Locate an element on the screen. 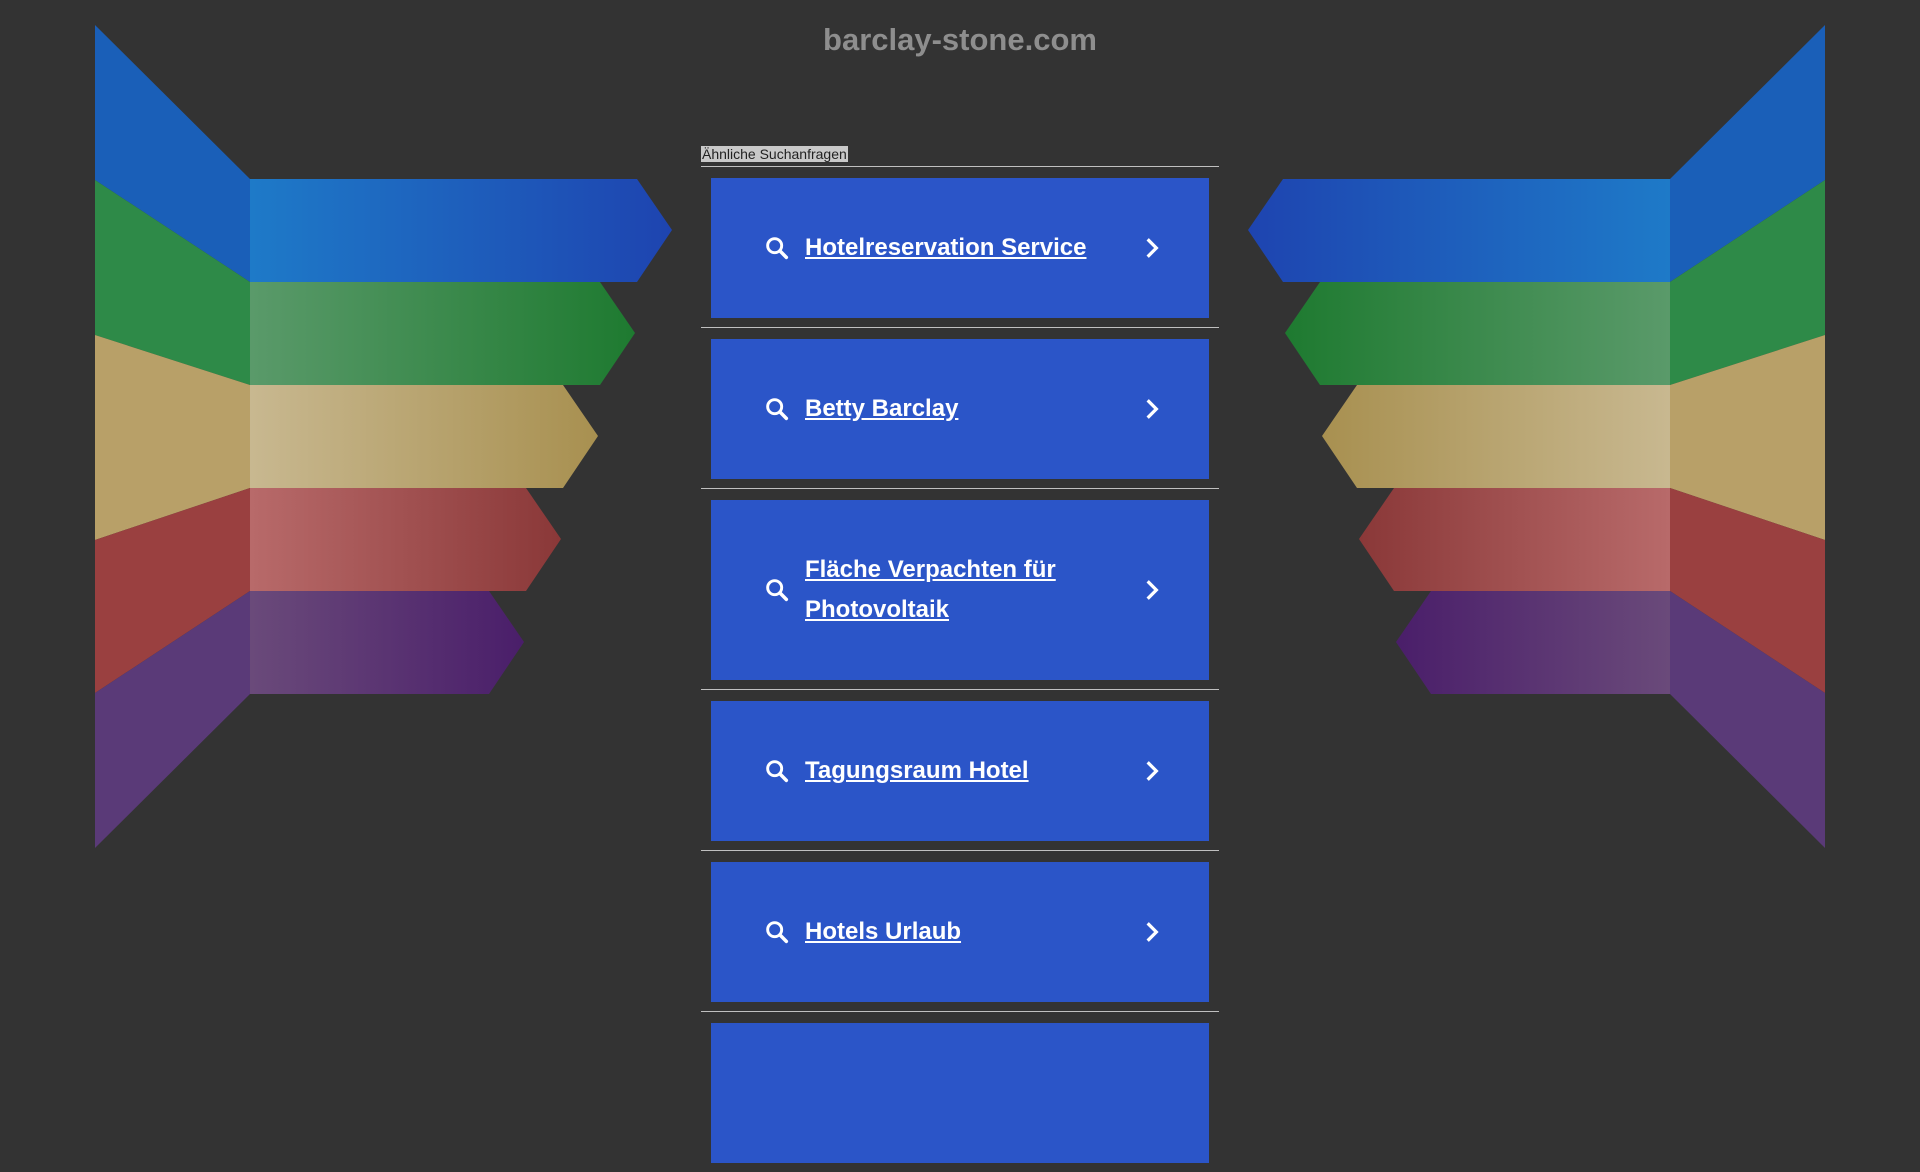 The width and height of the screenshot is (1920, 1172). list-item: Fläche Verpachten für Photovoltaik is located at coordinates (960, 588).